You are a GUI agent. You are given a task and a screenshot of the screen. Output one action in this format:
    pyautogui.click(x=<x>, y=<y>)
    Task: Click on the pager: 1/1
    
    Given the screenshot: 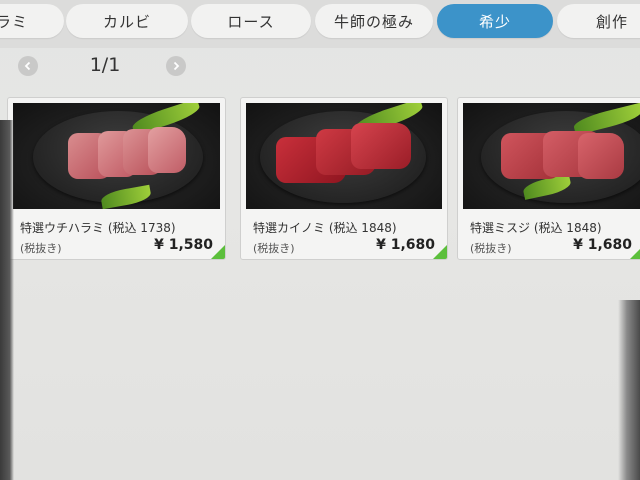 What is the action you would take?
    pyautogui.click(x=320, y=68)
    